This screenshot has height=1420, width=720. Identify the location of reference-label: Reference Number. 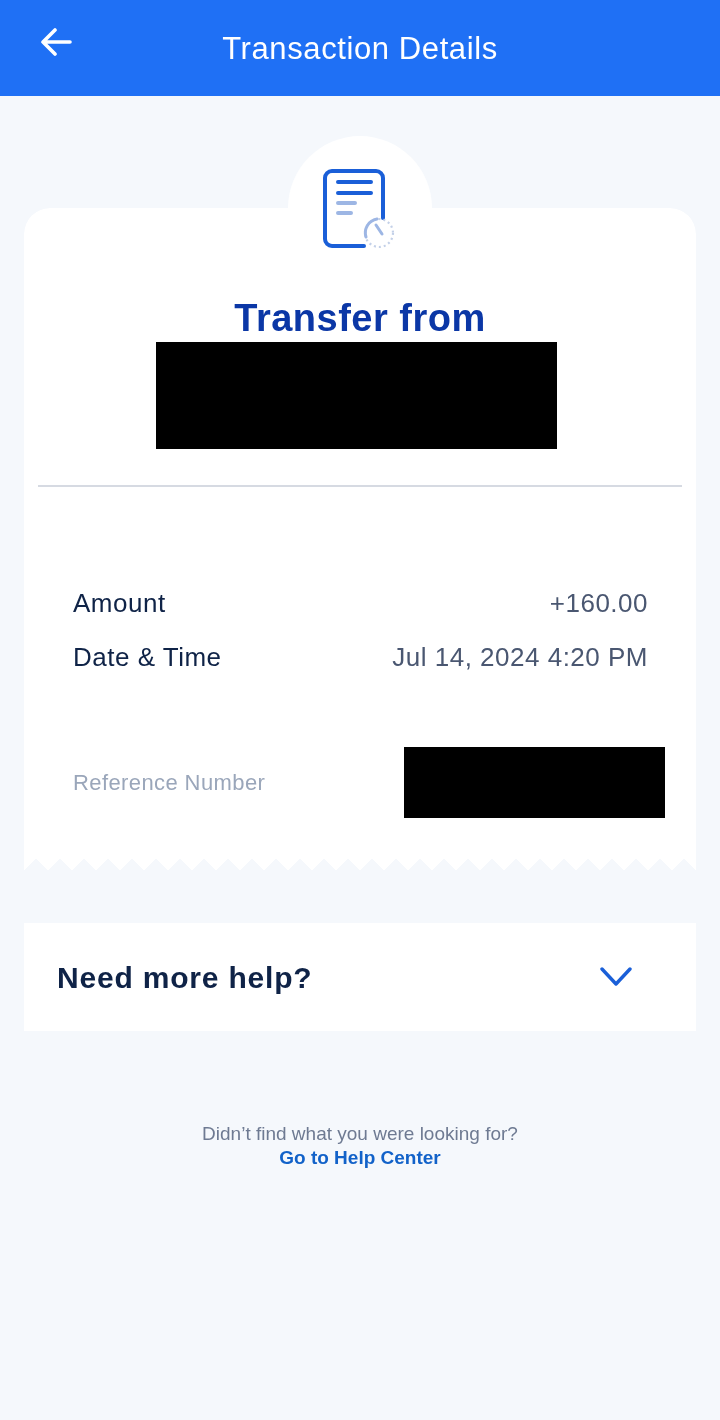
(169, 783).